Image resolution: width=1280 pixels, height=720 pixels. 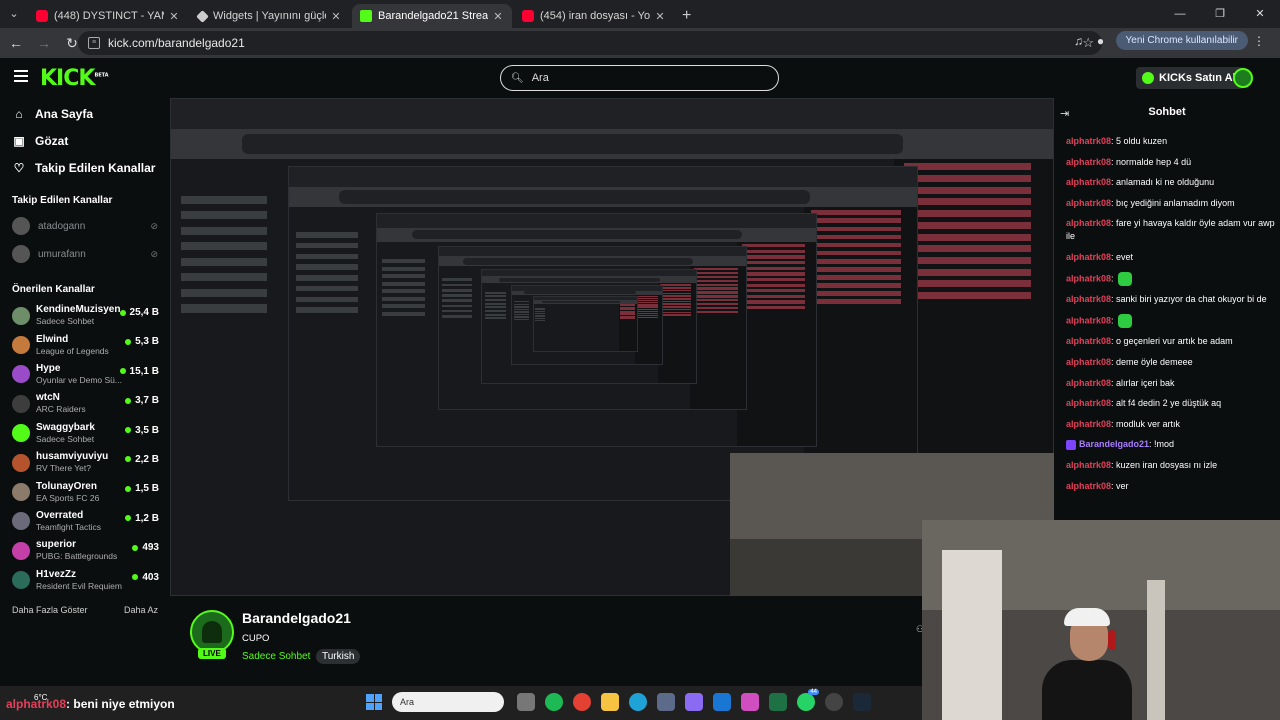 I want to click on sidebar-item: ♡ Takip Edilen Kanallar, so click(x=85, y=167).